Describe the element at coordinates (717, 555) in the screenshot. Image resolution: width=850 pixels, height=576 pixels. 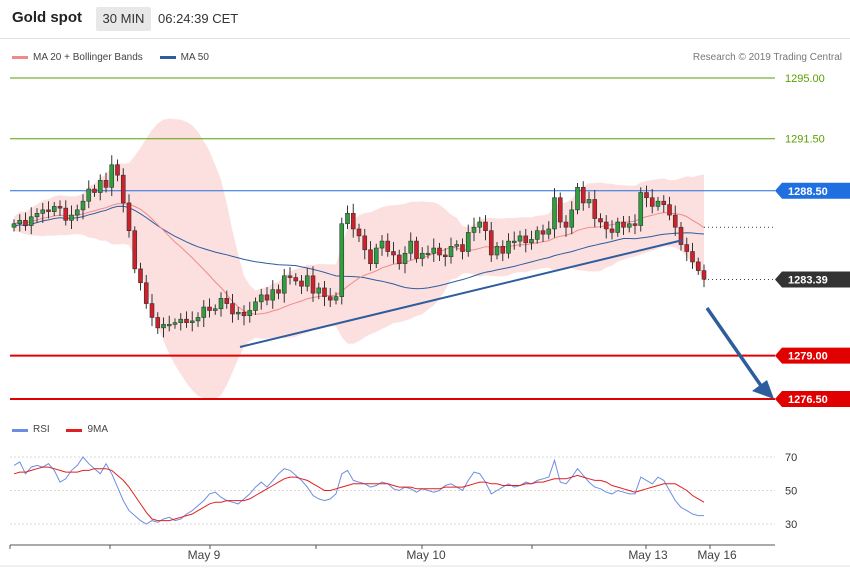
I see `time-axis-label: May 16` at that location.